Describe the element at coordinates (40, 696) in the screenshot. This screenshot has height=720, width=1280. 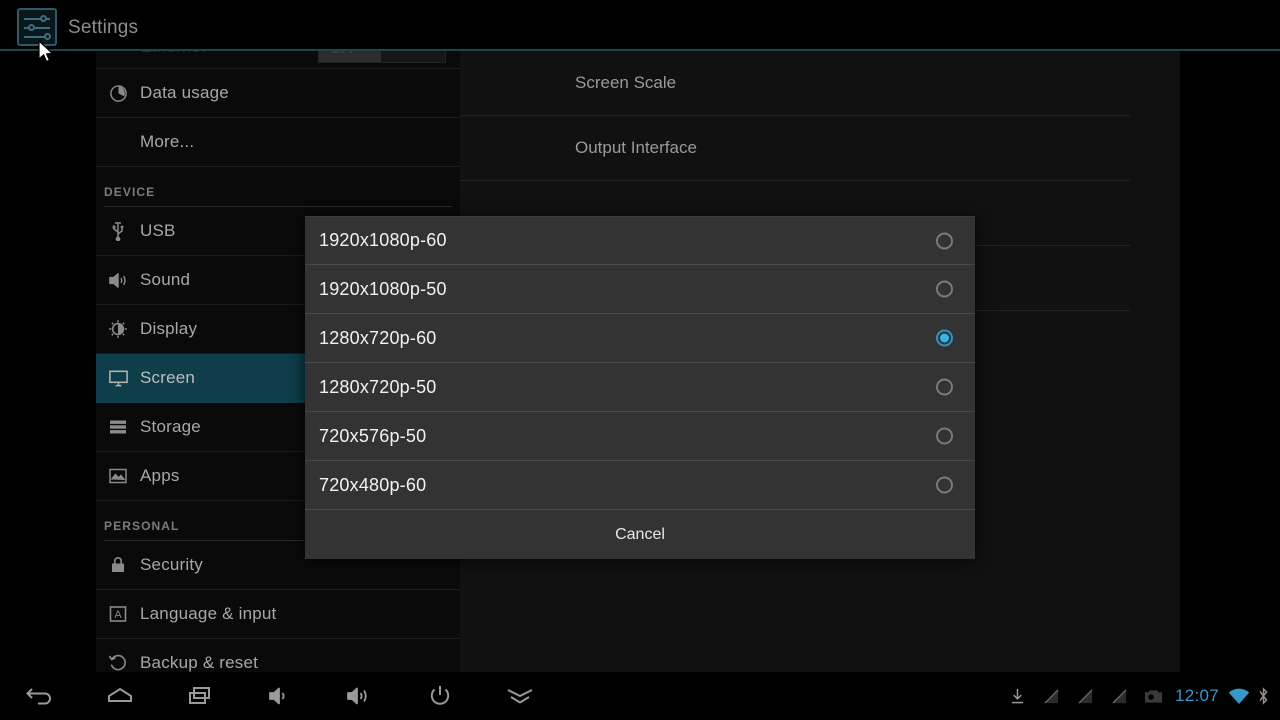
I see `back-icon` at that location.